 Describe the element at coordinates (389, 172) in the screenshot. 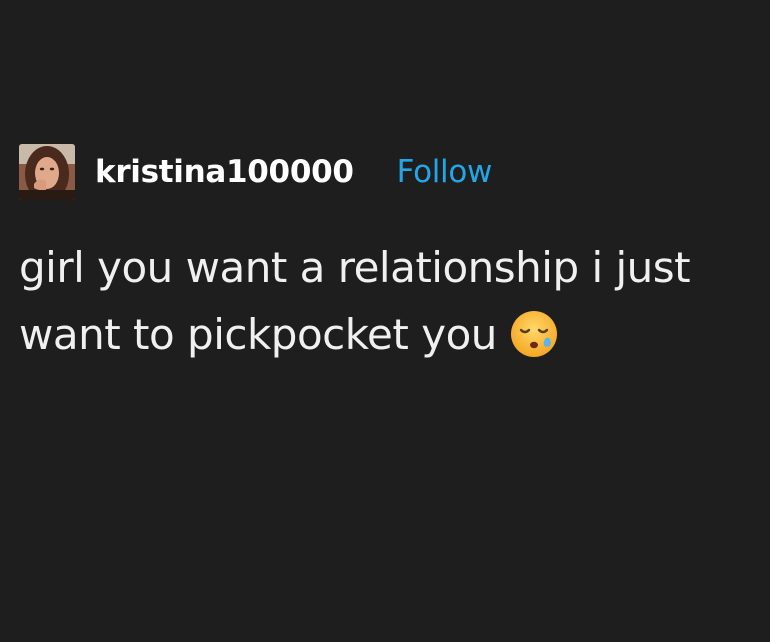

I see `post-header: kristina100000 Follow` at that location.